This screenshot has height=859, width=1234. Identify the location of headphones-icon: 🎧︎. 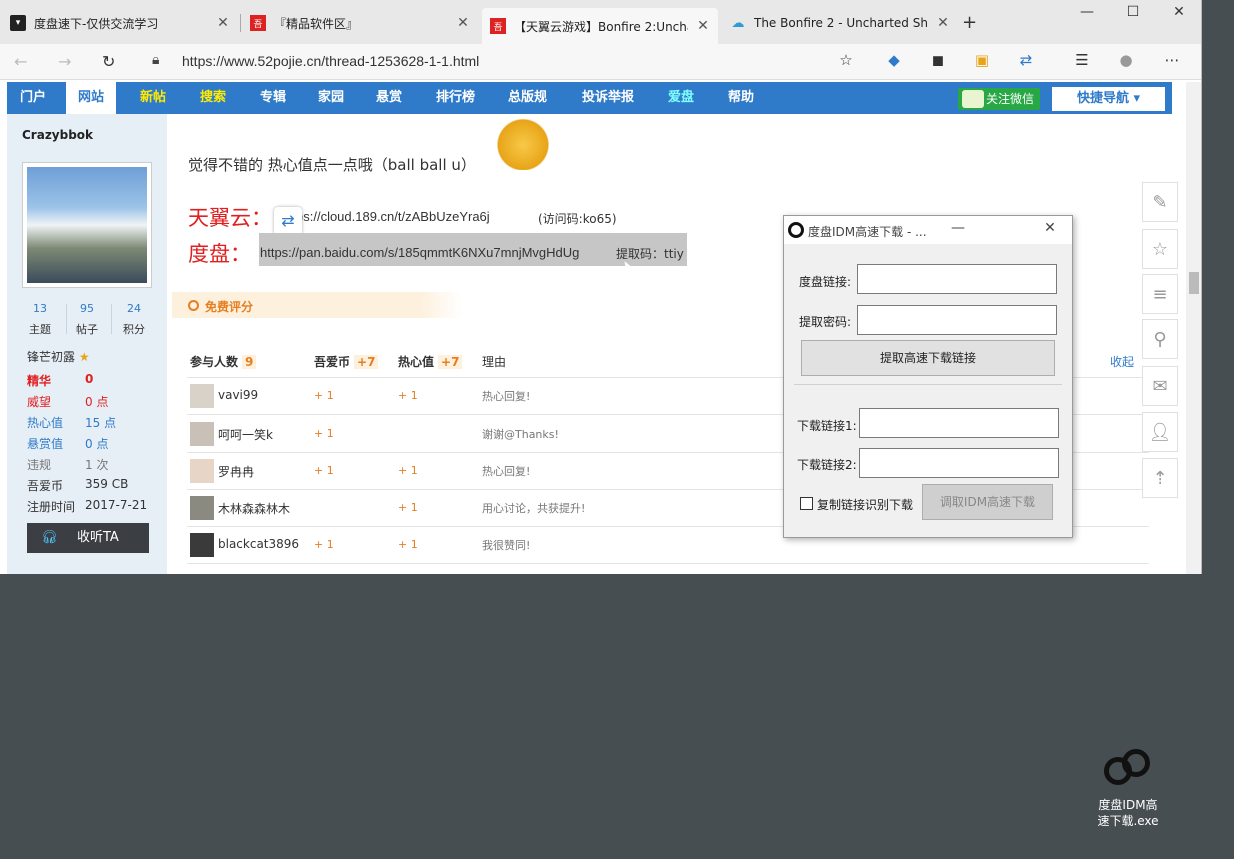
(49, 537).